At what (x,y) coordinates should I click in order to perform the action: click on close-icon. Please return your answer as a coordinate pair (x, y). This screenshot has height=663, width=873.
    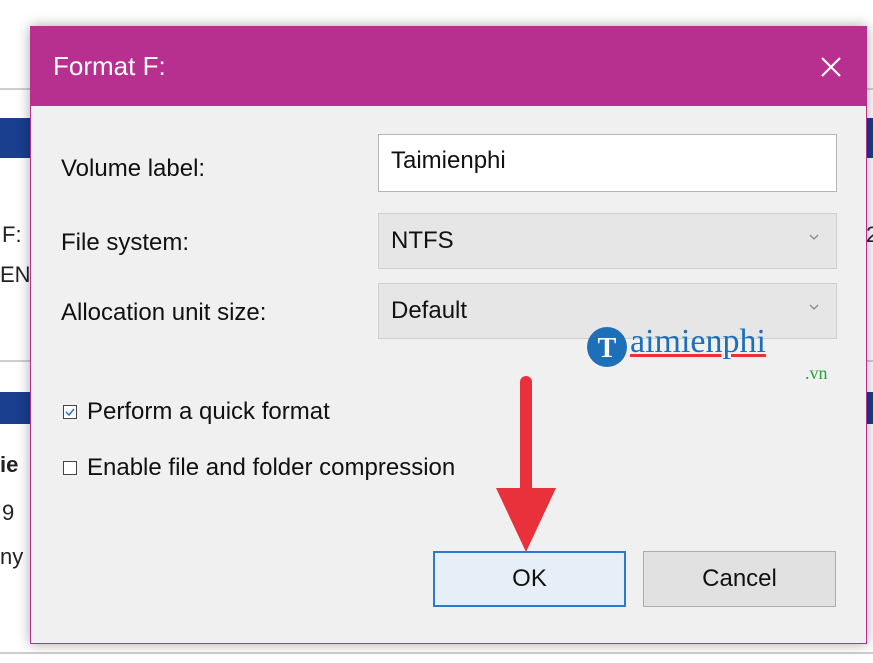
    Looking at the image, I should click on (831, 66).